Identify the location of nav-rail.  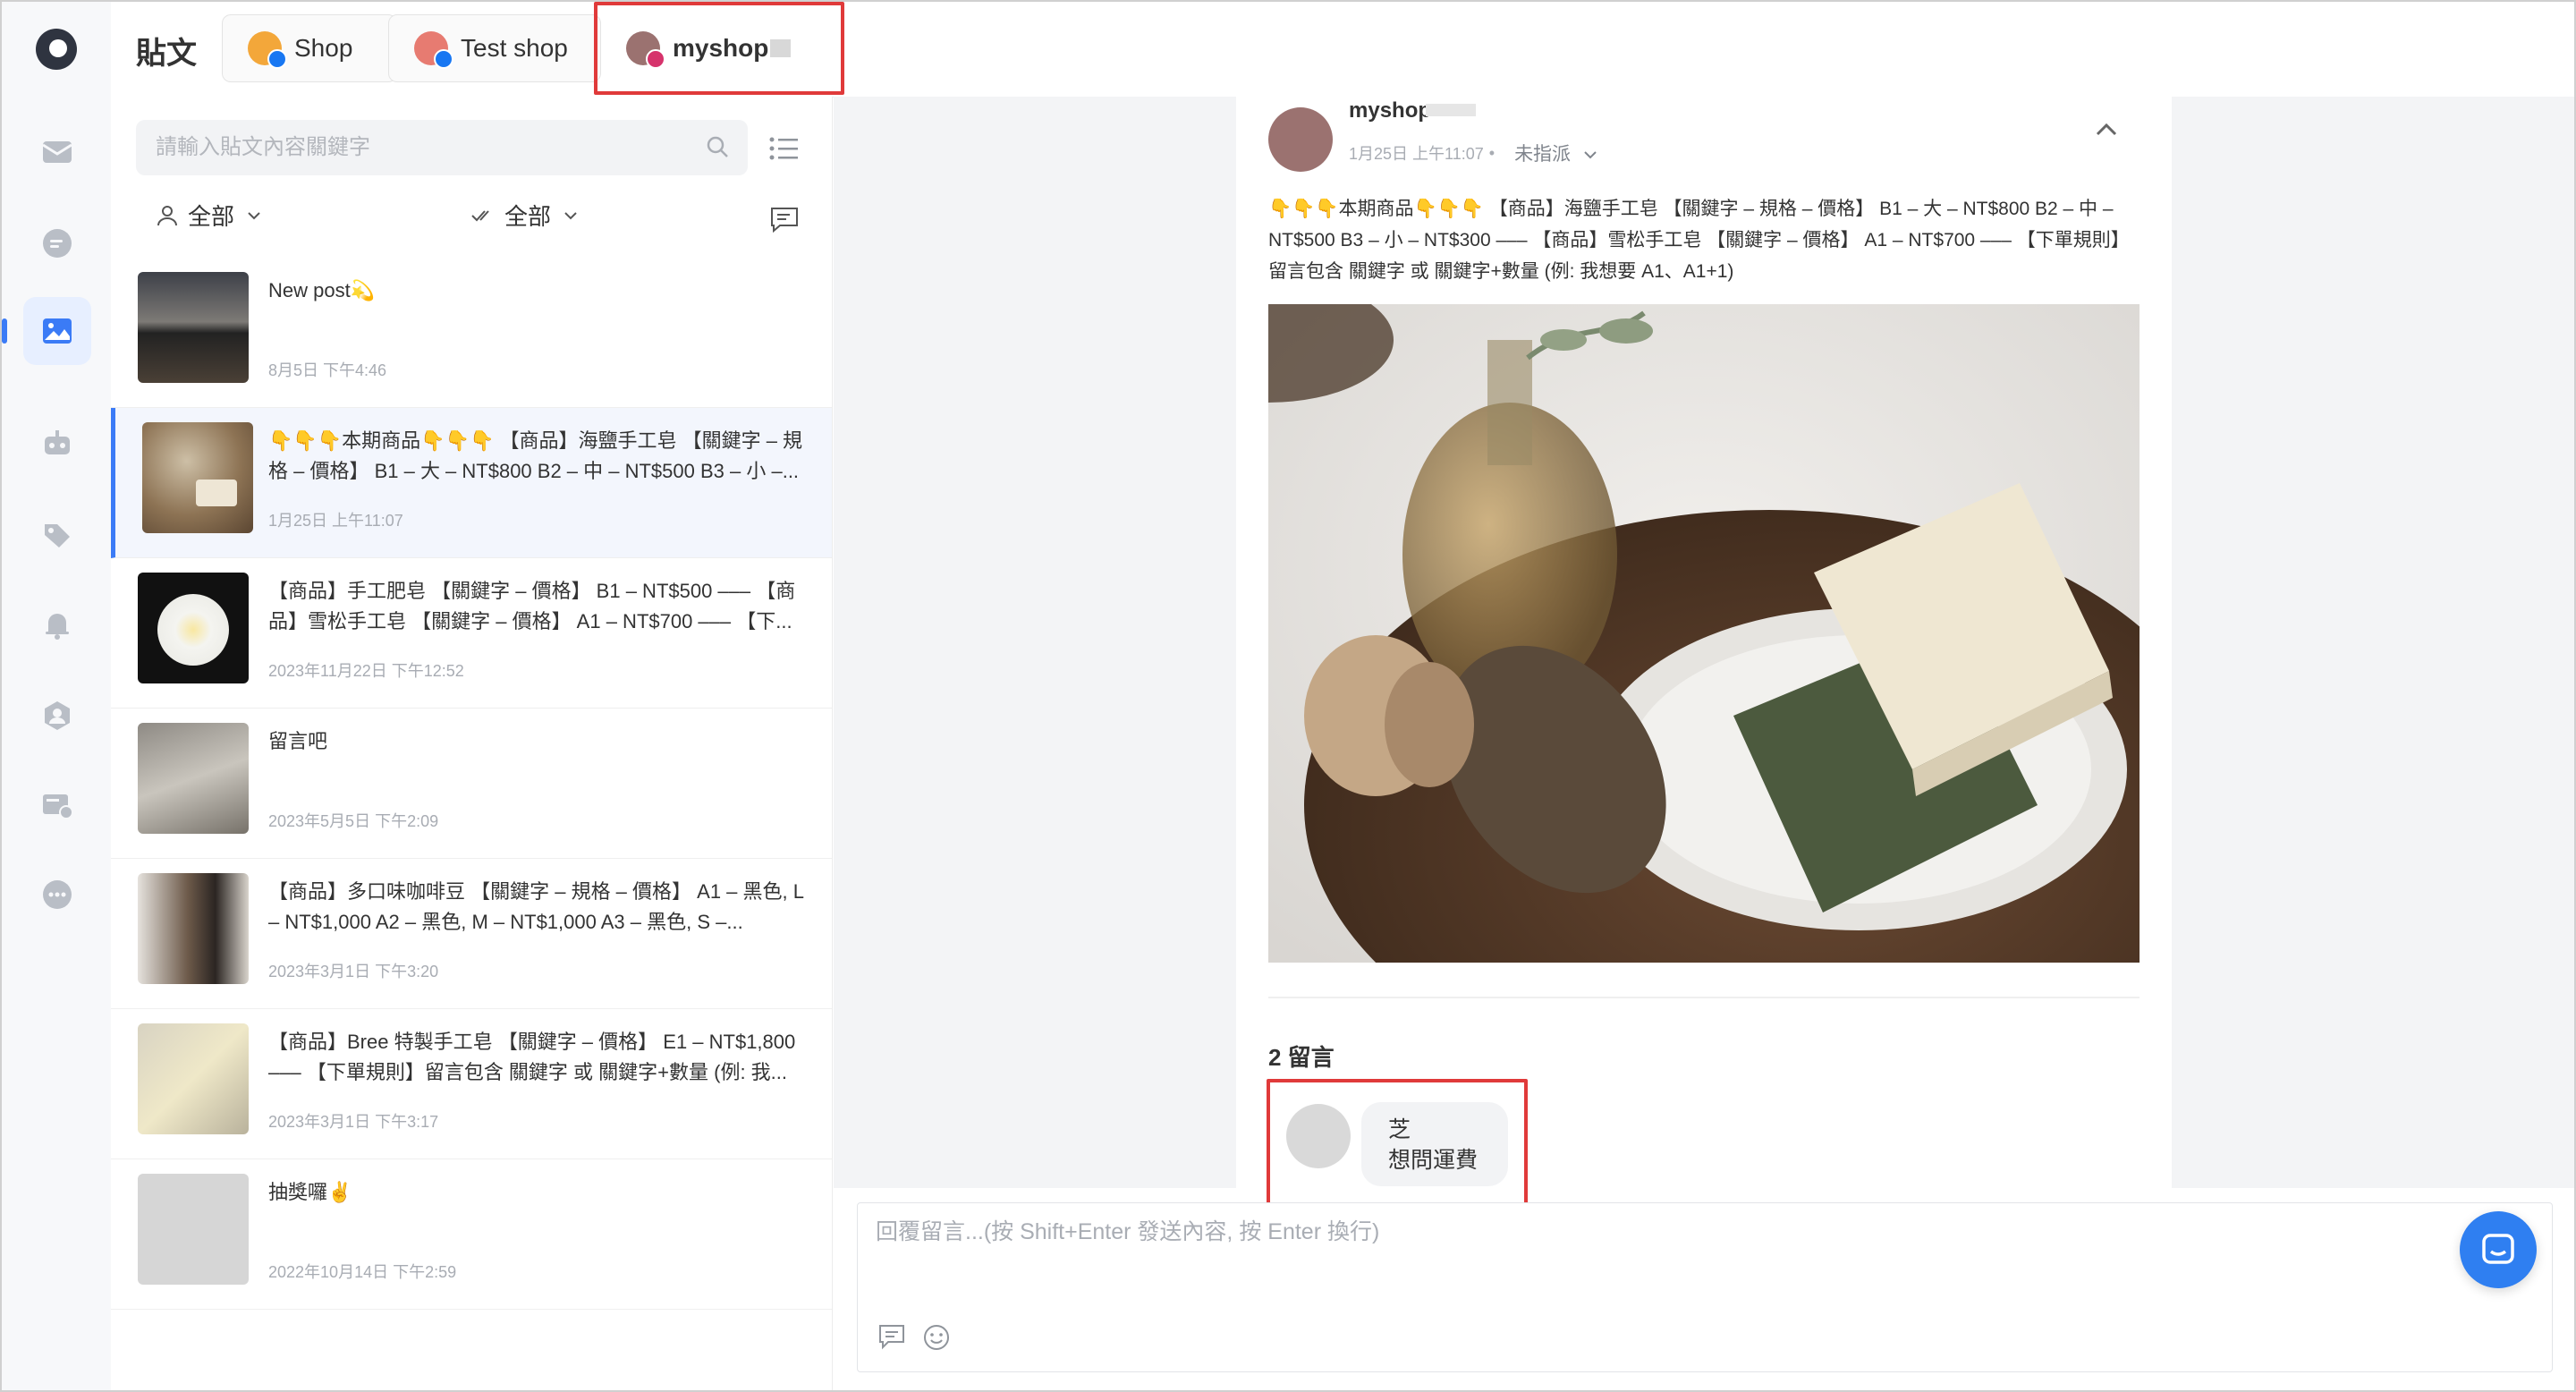
(57, 696).